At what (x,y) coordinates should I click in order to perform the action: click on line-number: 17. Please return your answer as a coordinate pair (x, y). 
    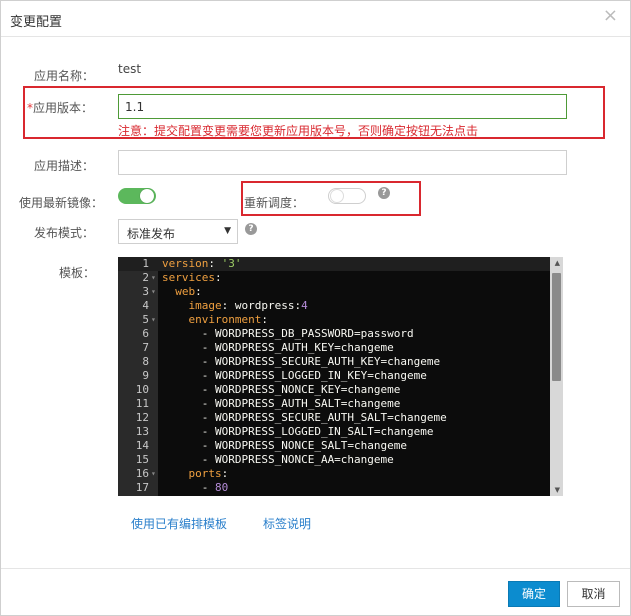
    Looking at the image, I should click on (142, 487).